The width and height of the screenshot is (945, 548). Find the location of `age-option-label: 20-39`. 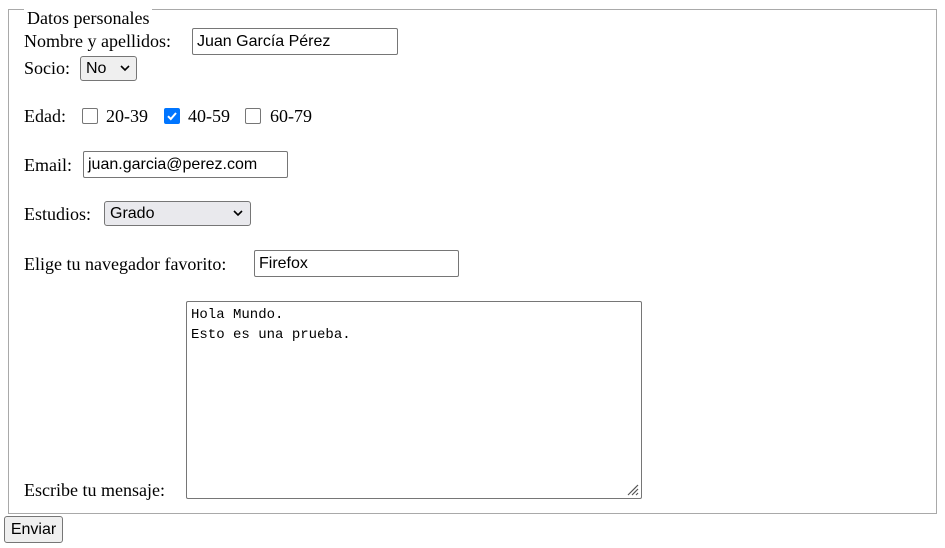

age-option-label: 20-39 is located at coordinates (127, 116).